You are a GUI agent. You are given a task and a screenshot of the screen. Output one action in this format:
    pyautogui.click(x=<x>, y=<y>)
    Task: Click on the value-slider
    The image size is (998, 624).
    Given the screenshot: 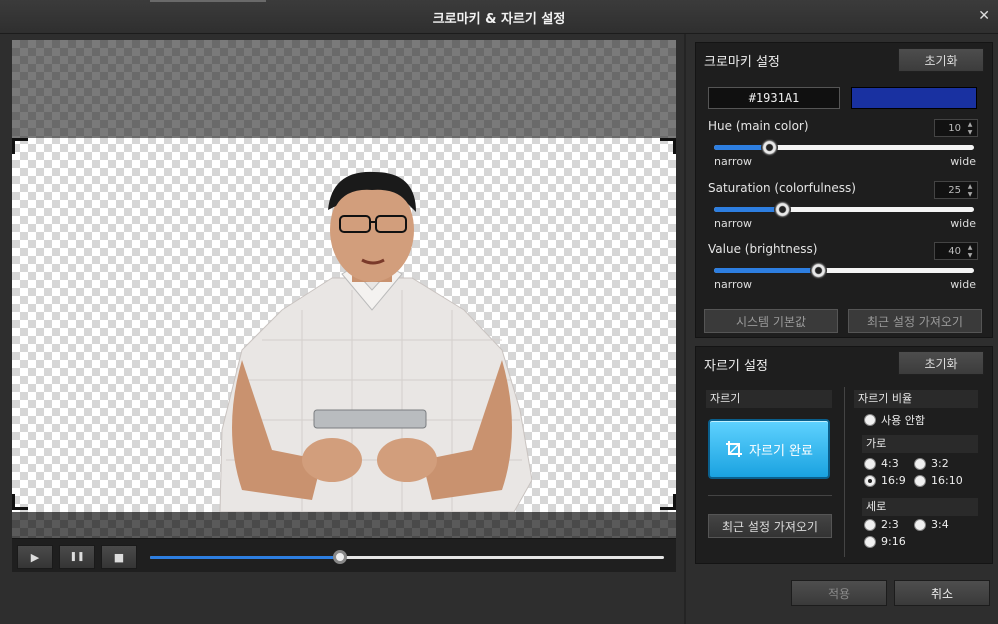 What is the action you would take?
    pyautogui.click(x=844, y=270)
    